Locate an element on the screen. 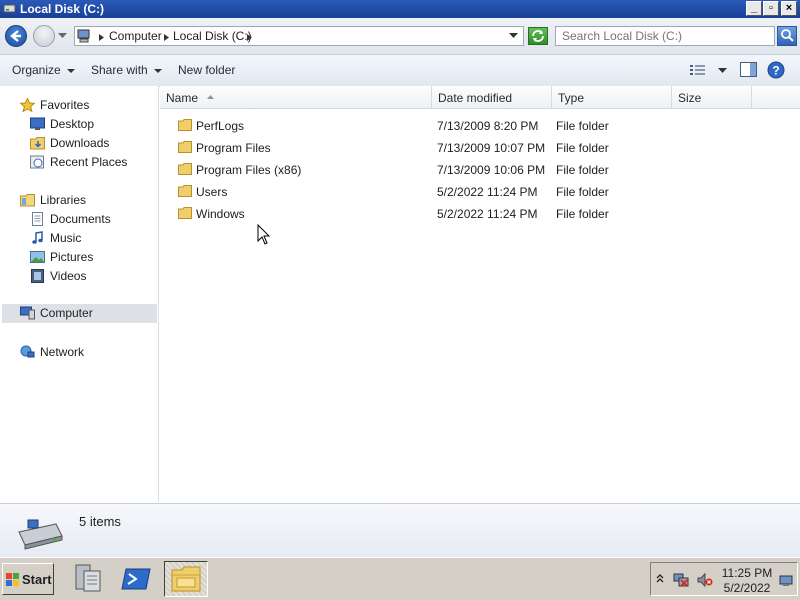  new-folder-button: New folder is located at coordinates (206, 70).